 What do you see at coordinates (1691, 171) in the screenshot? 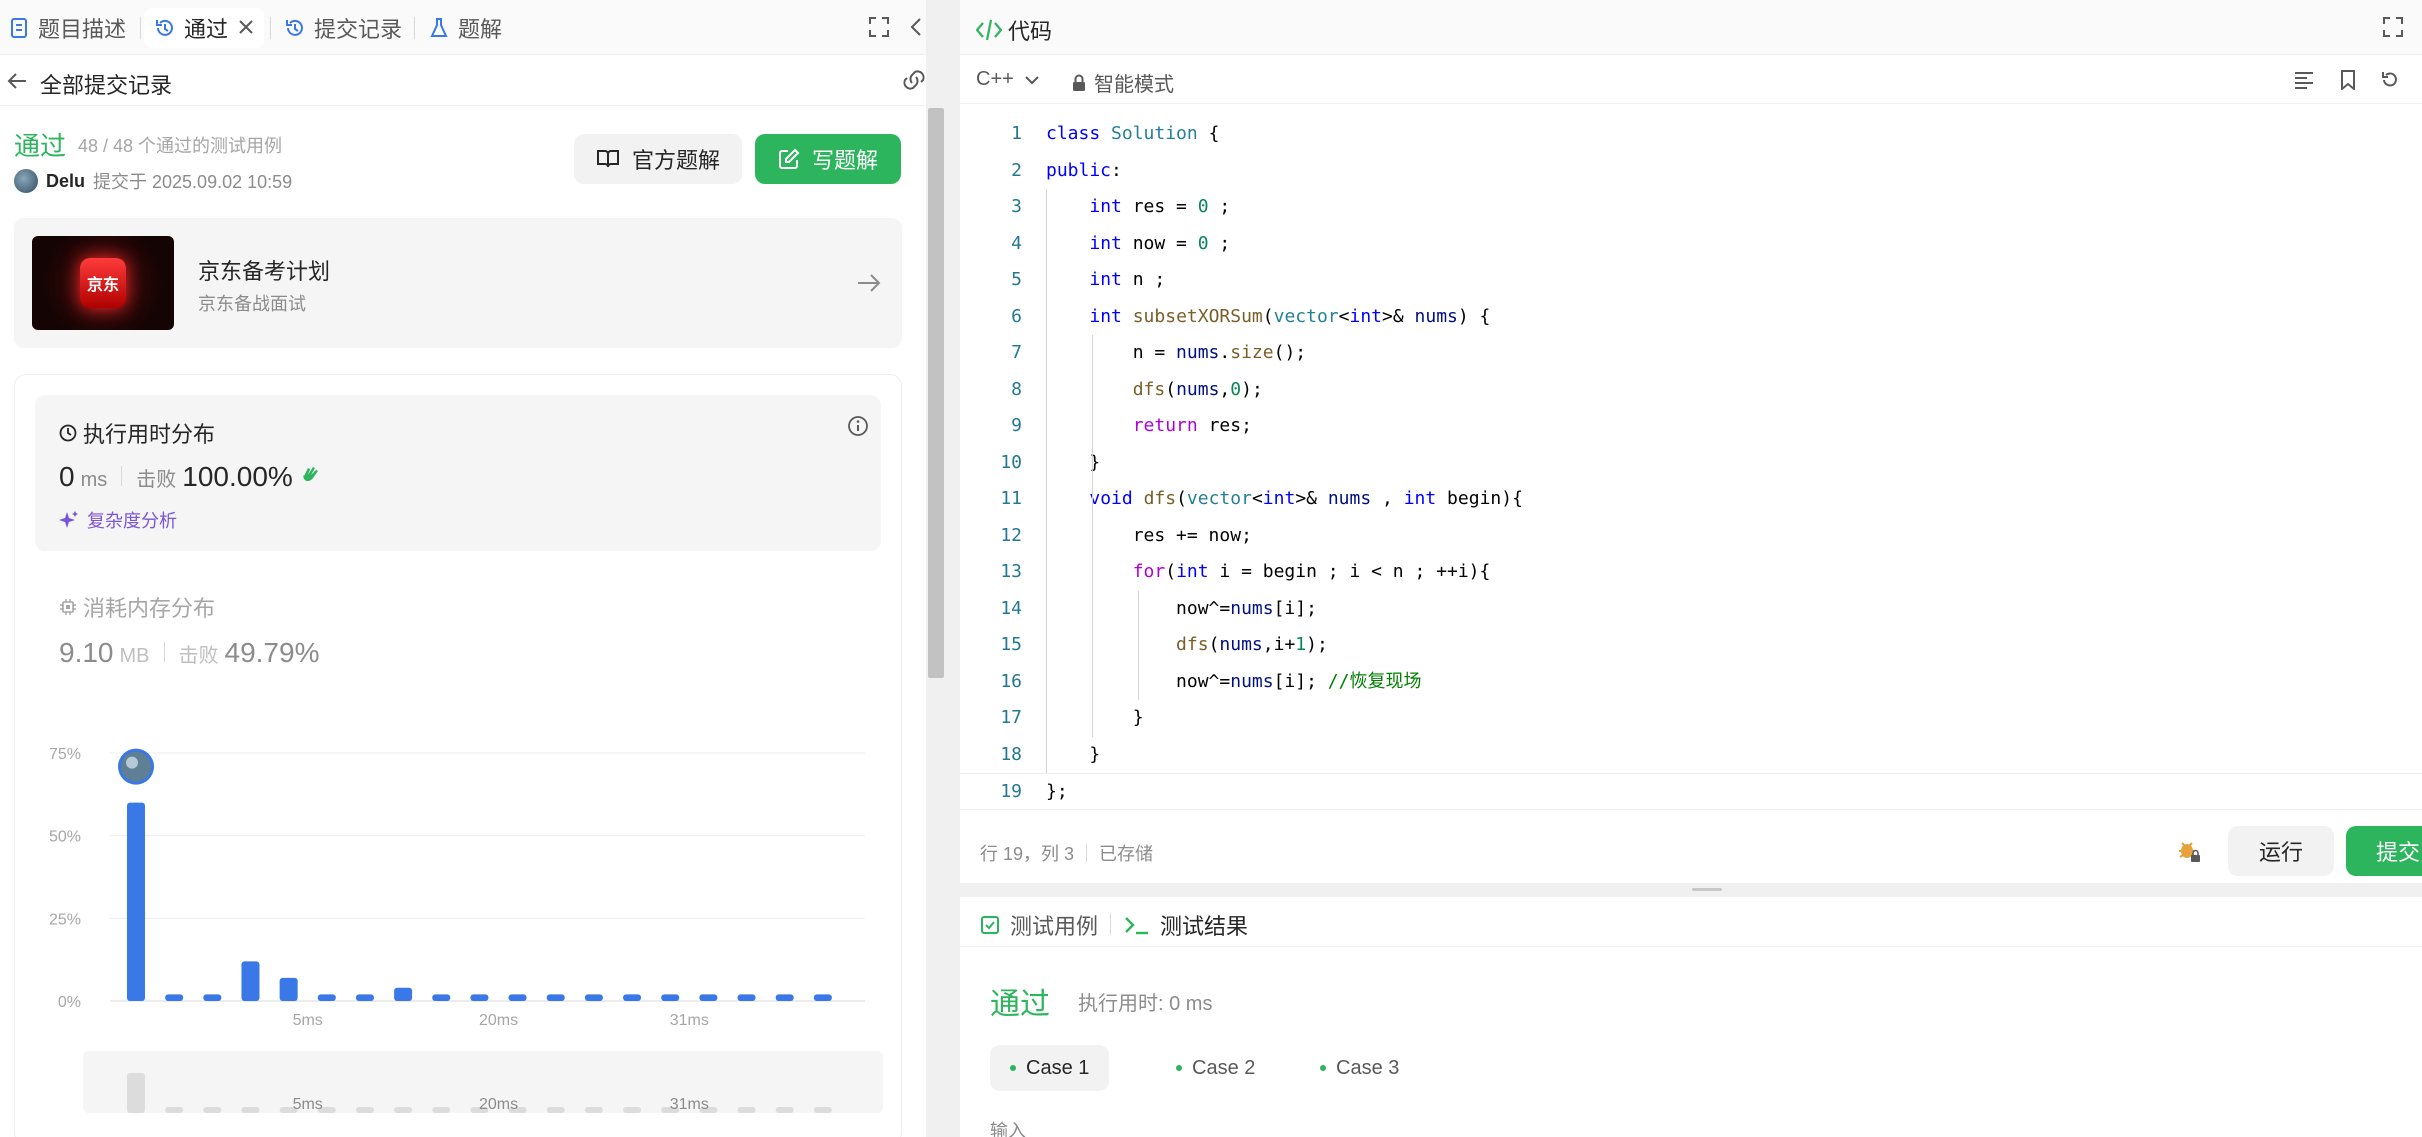
I see `code-line: 2 public:` at bounding box center [1691, 171].